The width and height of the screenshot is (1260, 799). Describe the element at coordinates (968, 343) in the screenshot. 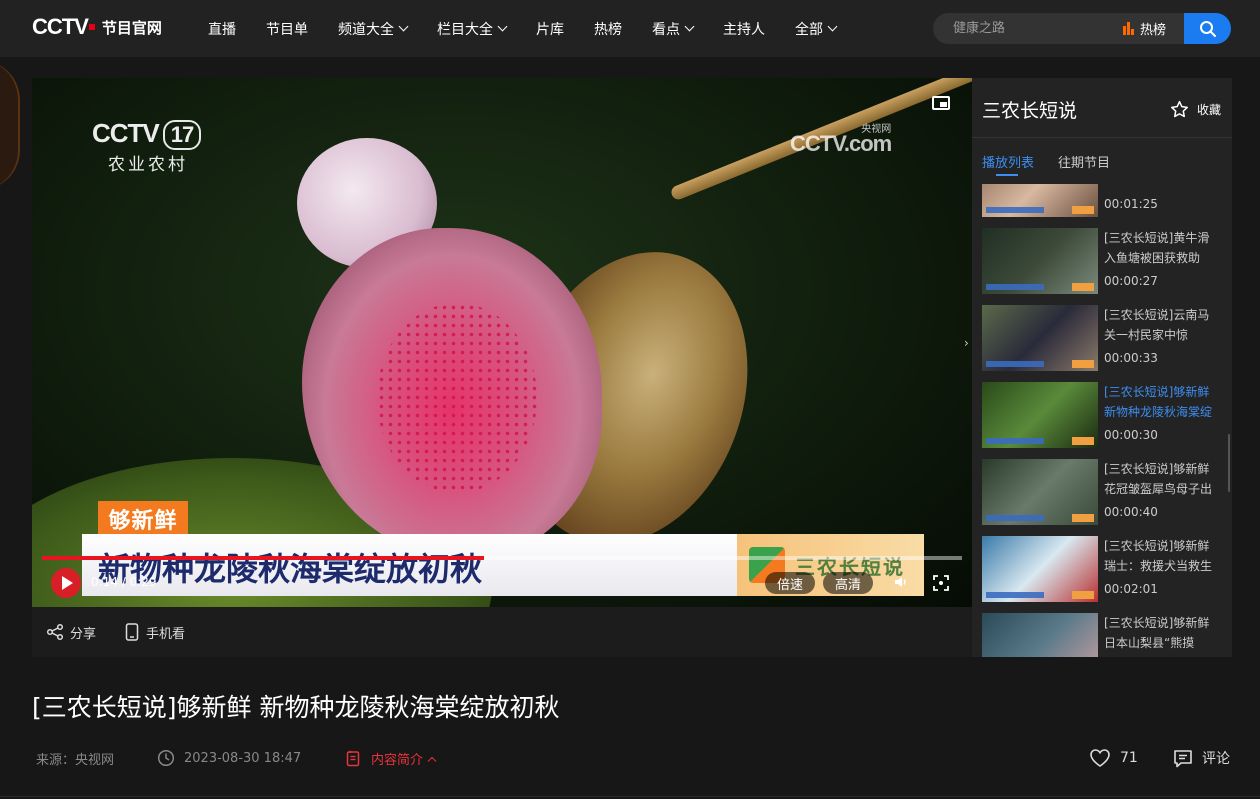

I see `sidebar-collapse-arrow: ›` at that location.